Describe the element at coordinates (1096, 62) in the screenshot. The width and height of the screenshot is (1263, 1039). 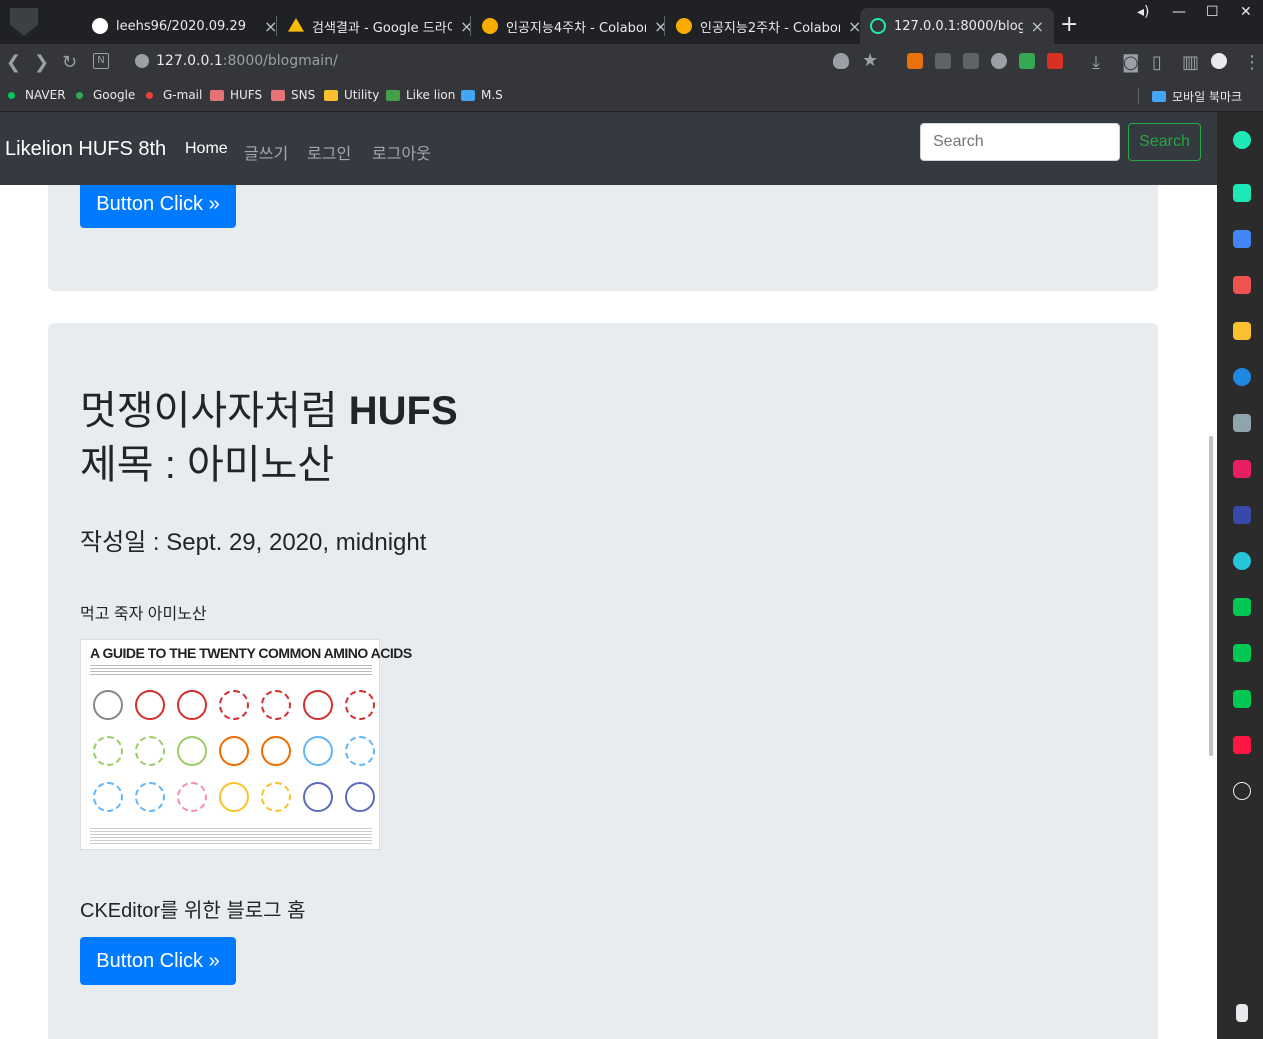
I see `download-icon: ⤓` at that location.